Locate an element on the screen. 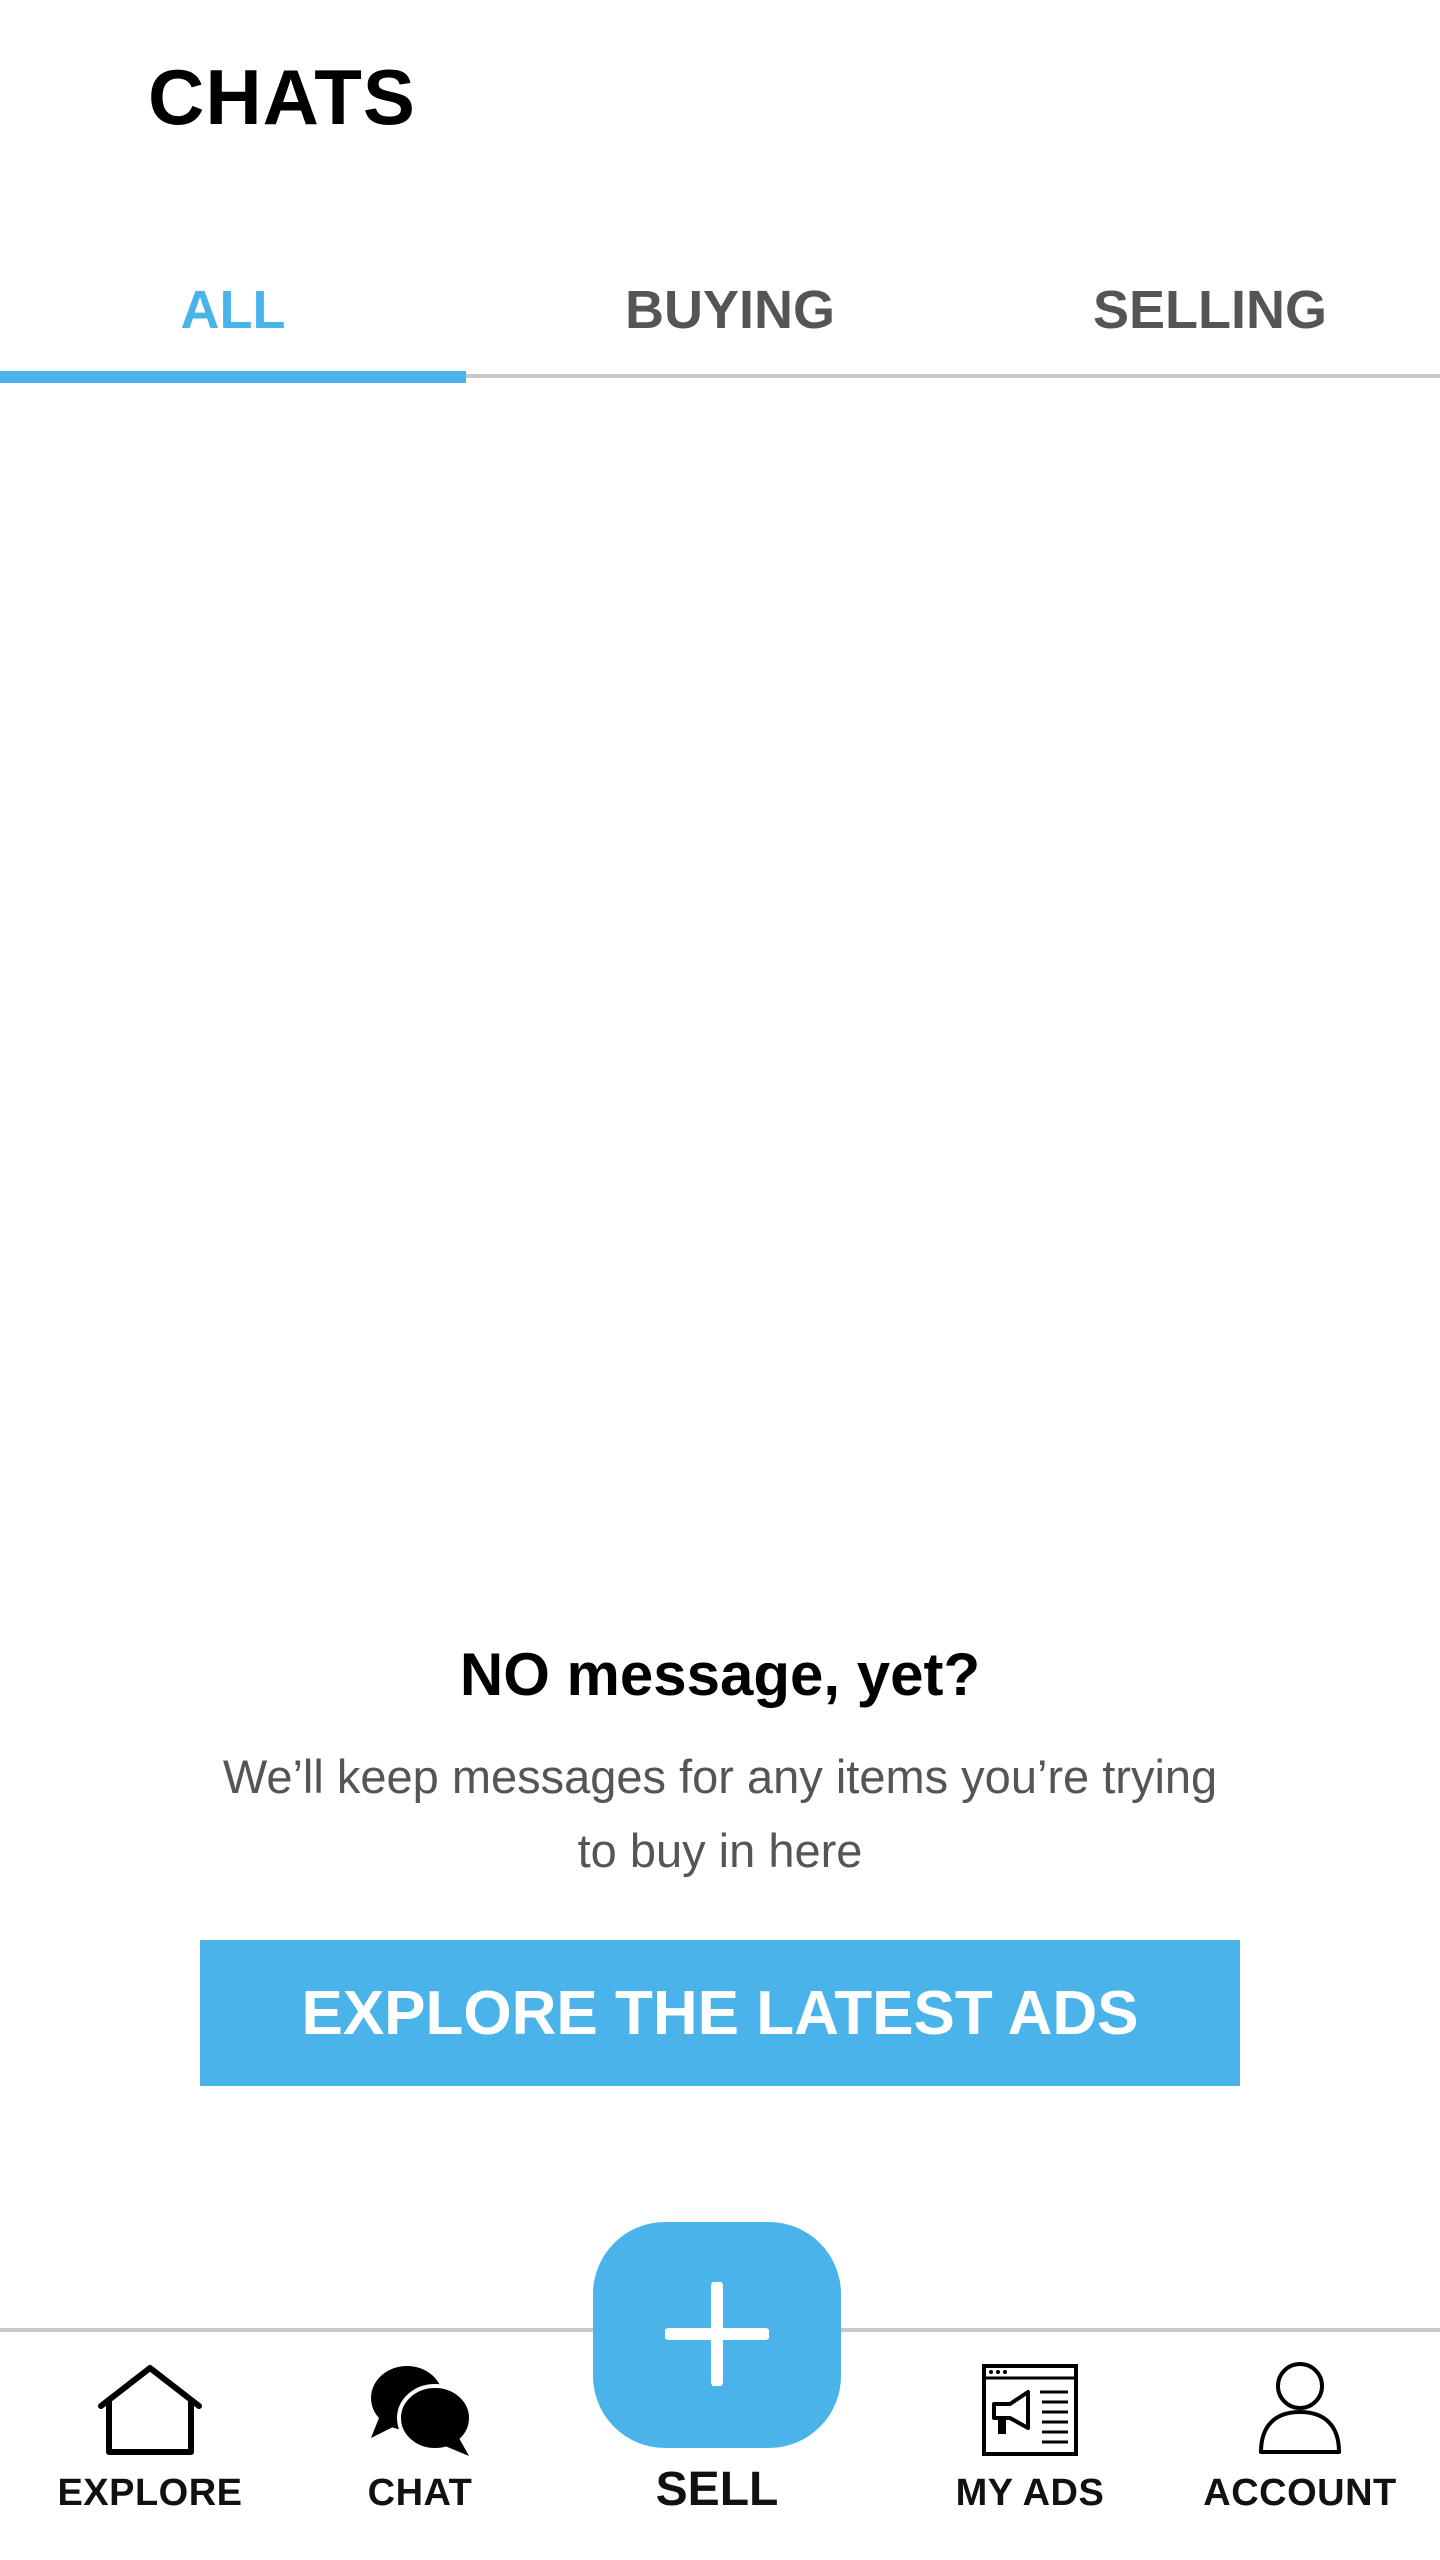 The height and width of the screenshot is (2560, 1440). nav-my-ads-label: MY ADS is located at coordinates (1030, 2493).